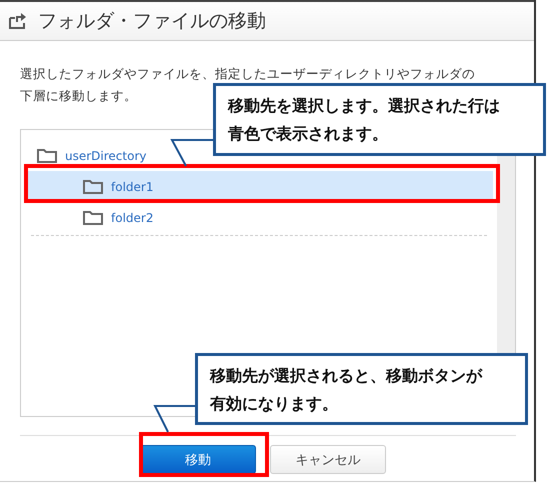 This screenshot has height=492, width=550. I want to click on description-text: 選択したフォルダやファイルを、指定したユーザーディレクトリやフォルダの, so click(247, 74).